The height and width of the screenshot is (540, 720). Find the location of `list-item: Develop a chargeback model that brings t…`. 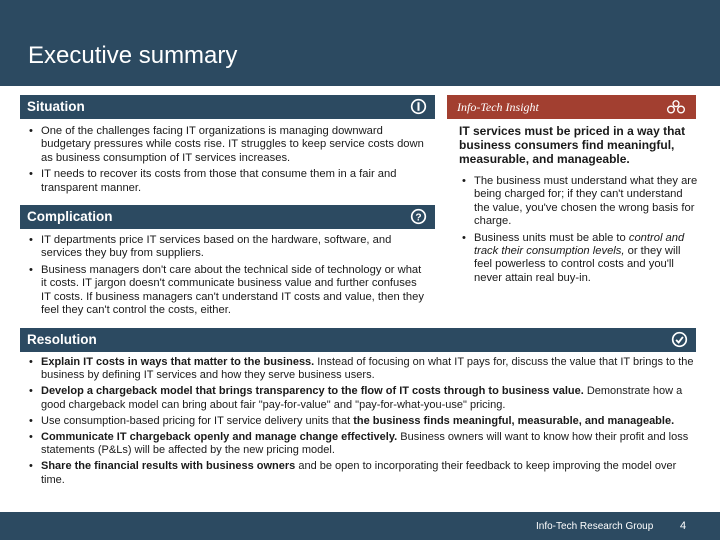

list-item: Develop a chargeback model that brings t… is located at coordinates (362, 398).